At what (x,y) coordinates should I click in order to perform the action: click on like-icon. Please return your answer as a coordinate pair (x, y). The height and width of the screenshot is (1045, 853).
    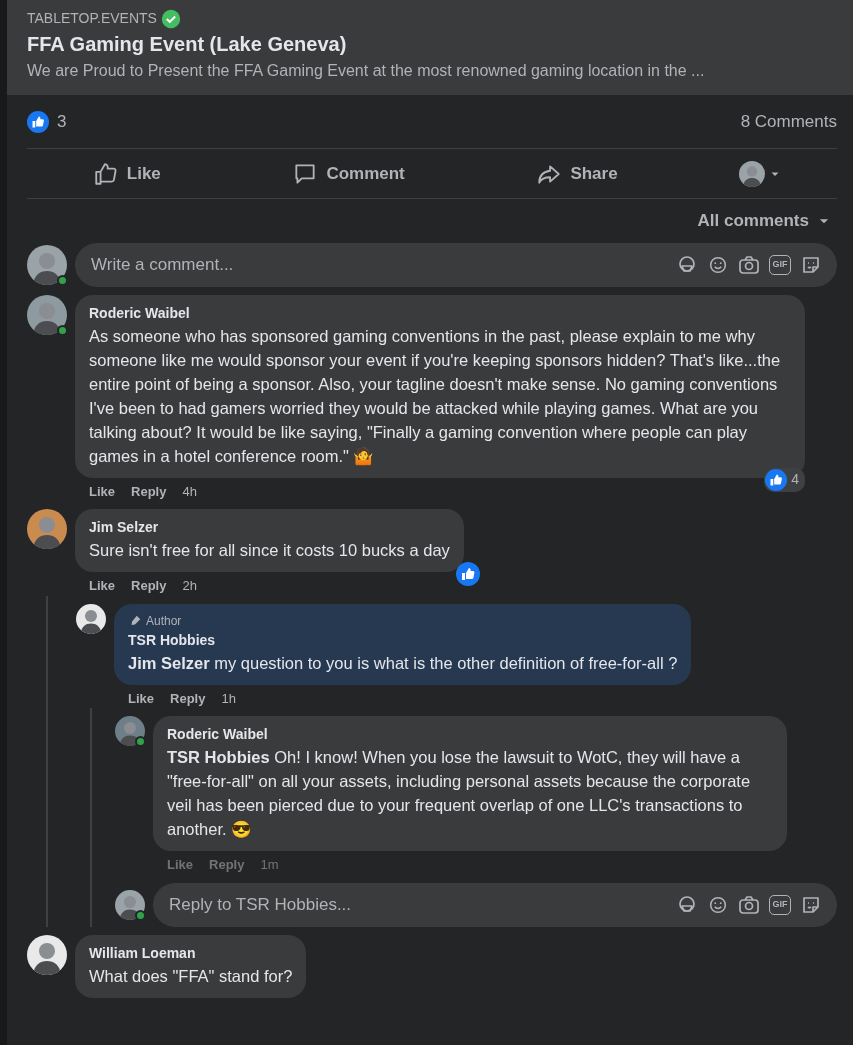
    Looking at the image, I should click on (105, 173).